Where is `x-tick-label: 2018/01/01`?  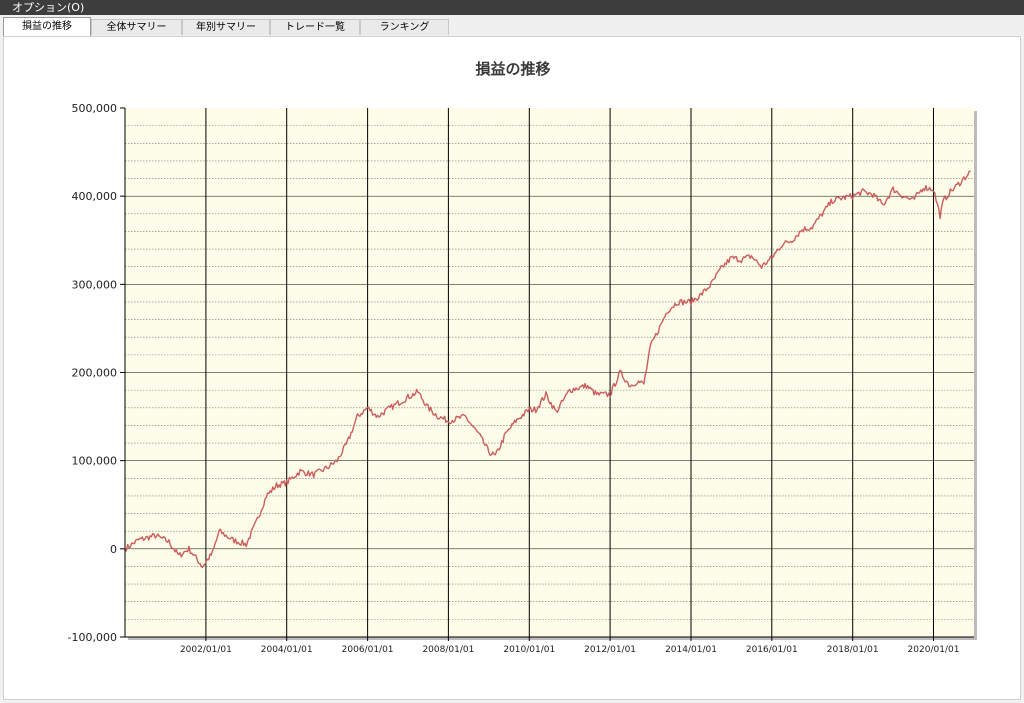
x-tick-label: 2018/01/01 is located at coordinates (853, 650).